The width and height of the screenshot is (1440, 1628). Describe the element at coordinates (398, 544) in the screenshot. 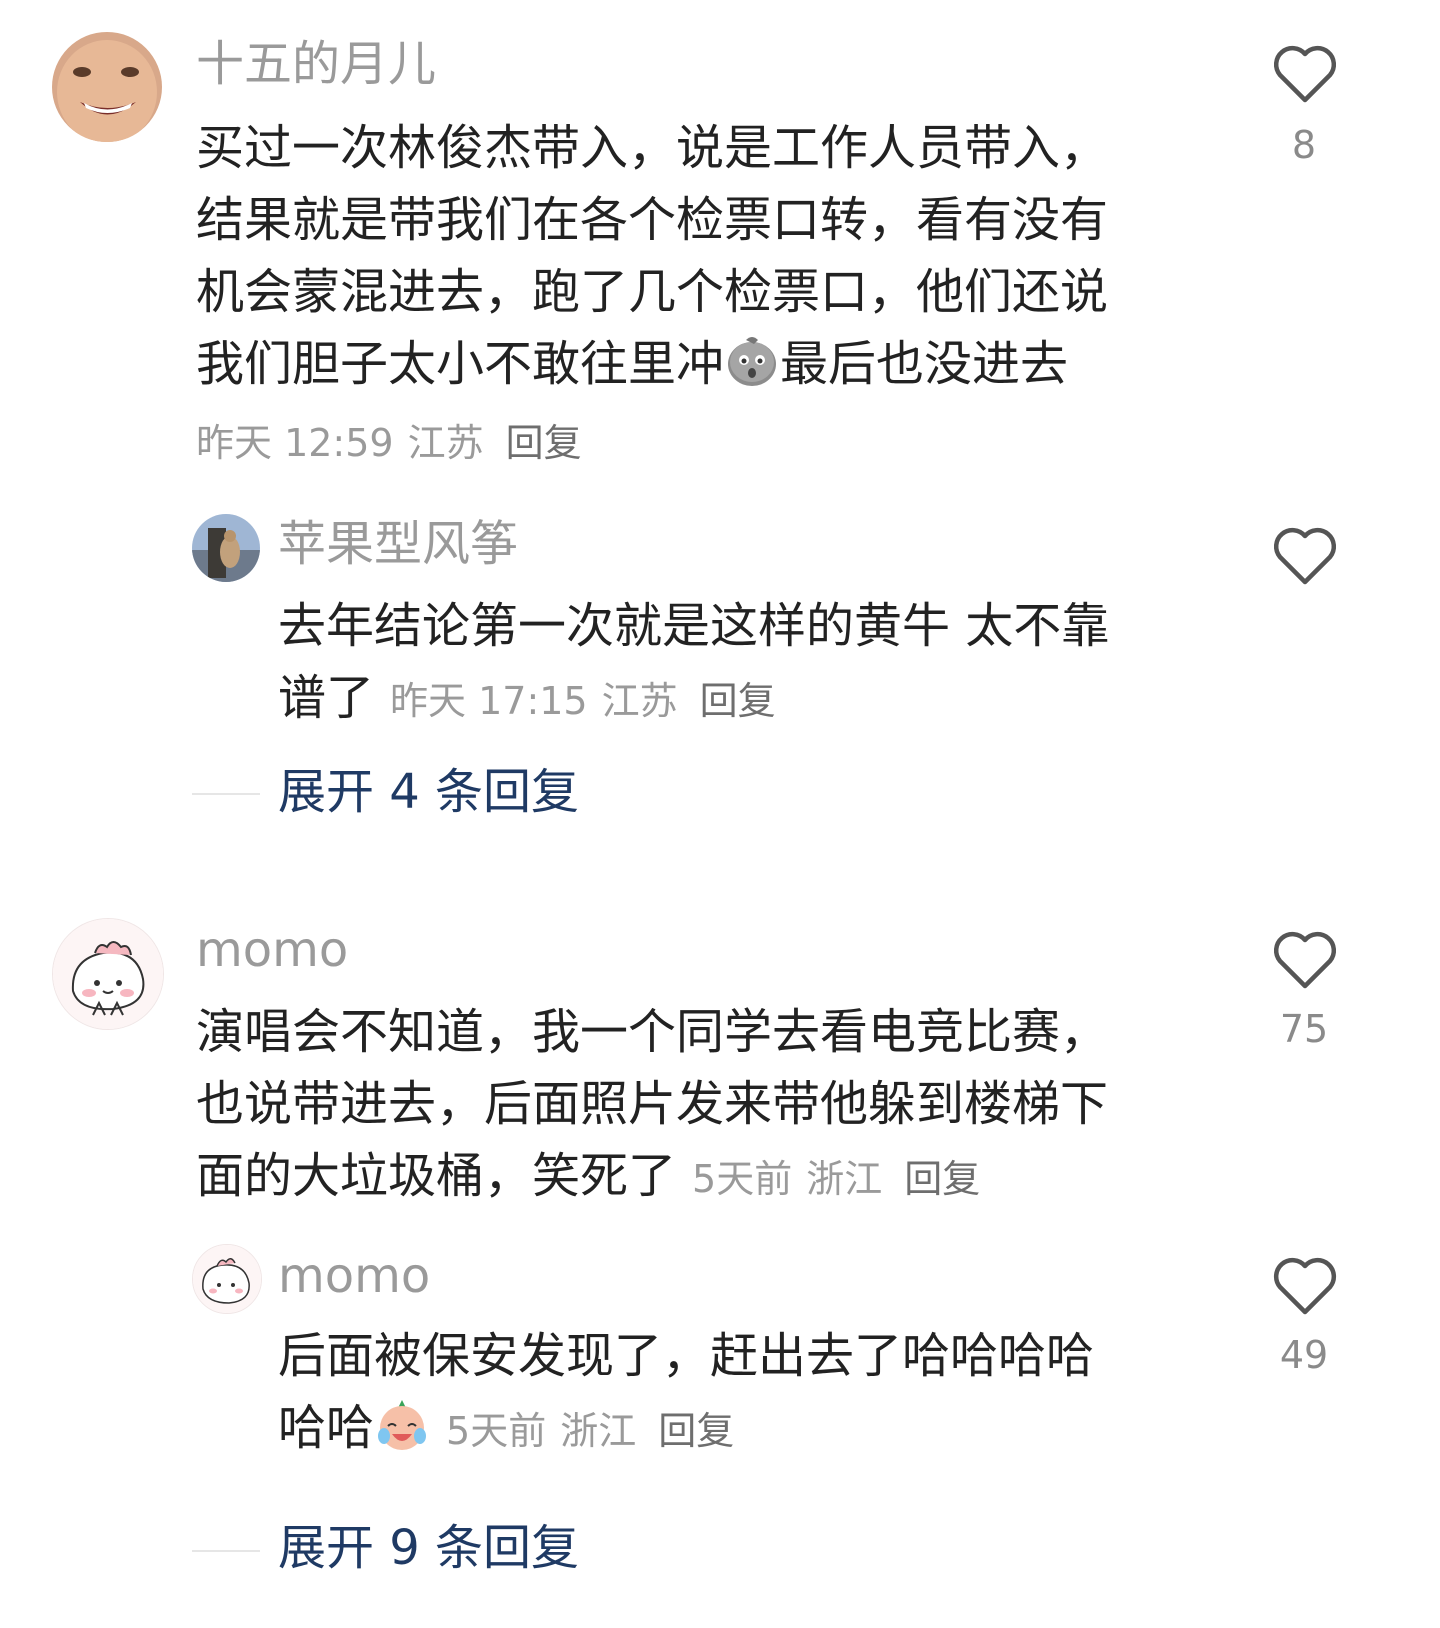

I see `reply-username: 苹果型风筝` at that location.